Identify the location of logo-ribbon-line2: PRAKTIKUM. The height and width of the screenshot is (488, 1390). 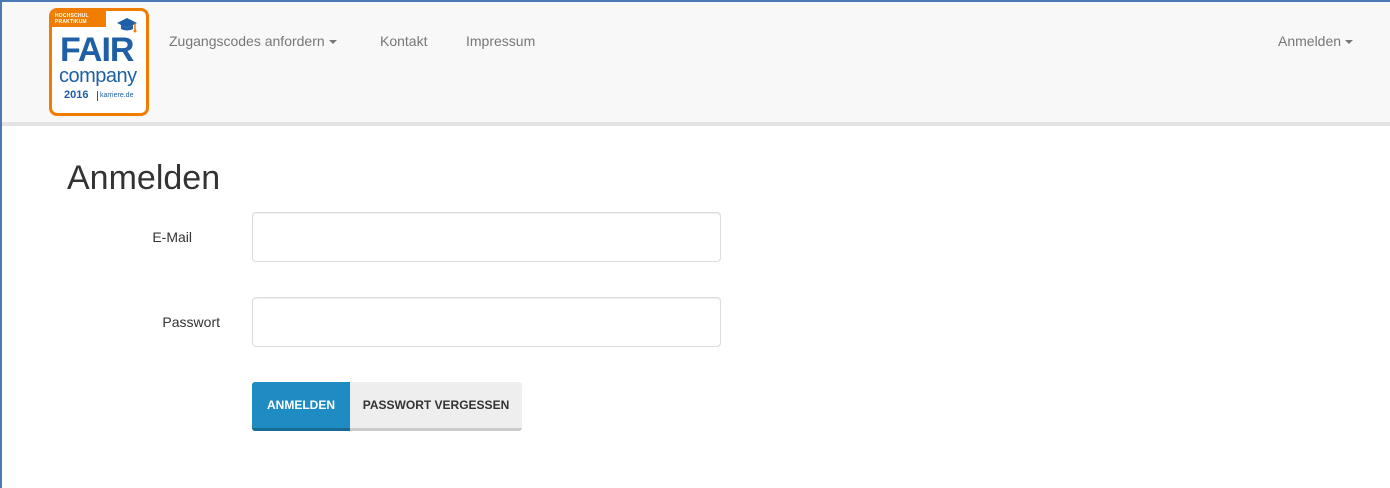
(71, 22).